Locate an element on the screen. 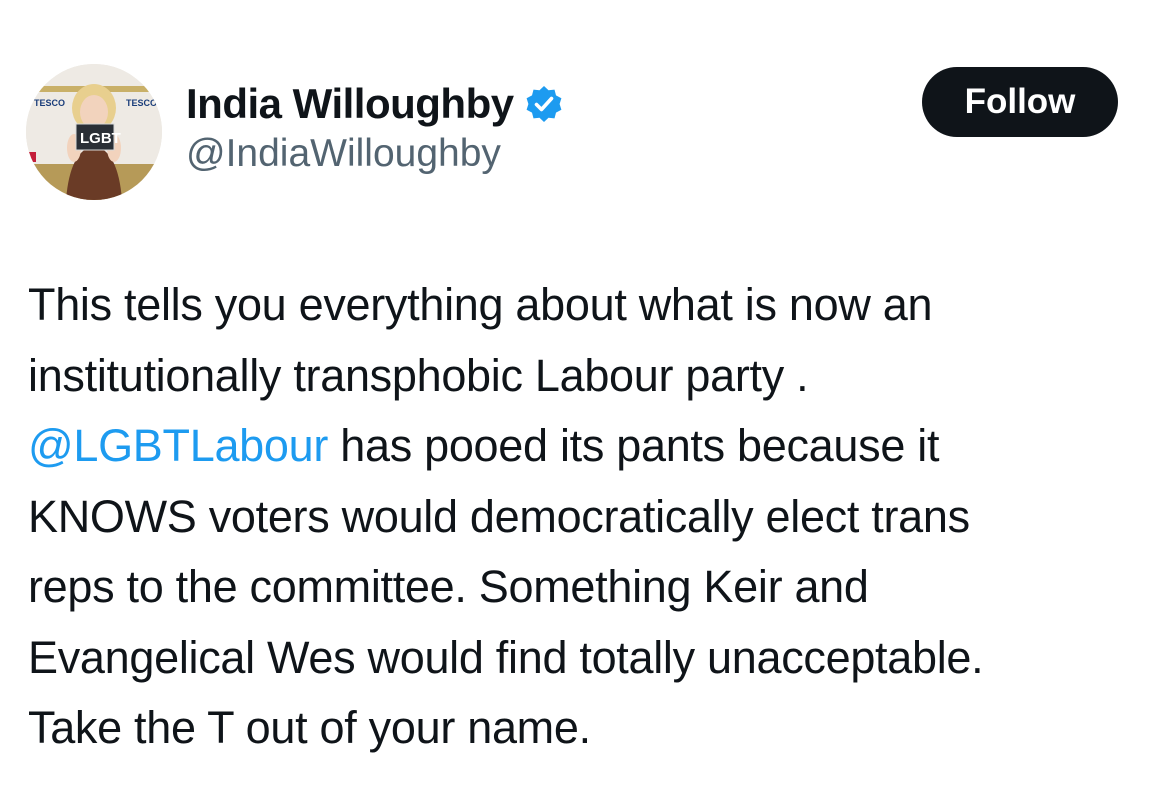 The image size is (1170, 792). svg-text: LGBT is located at coordinates (100, 138).